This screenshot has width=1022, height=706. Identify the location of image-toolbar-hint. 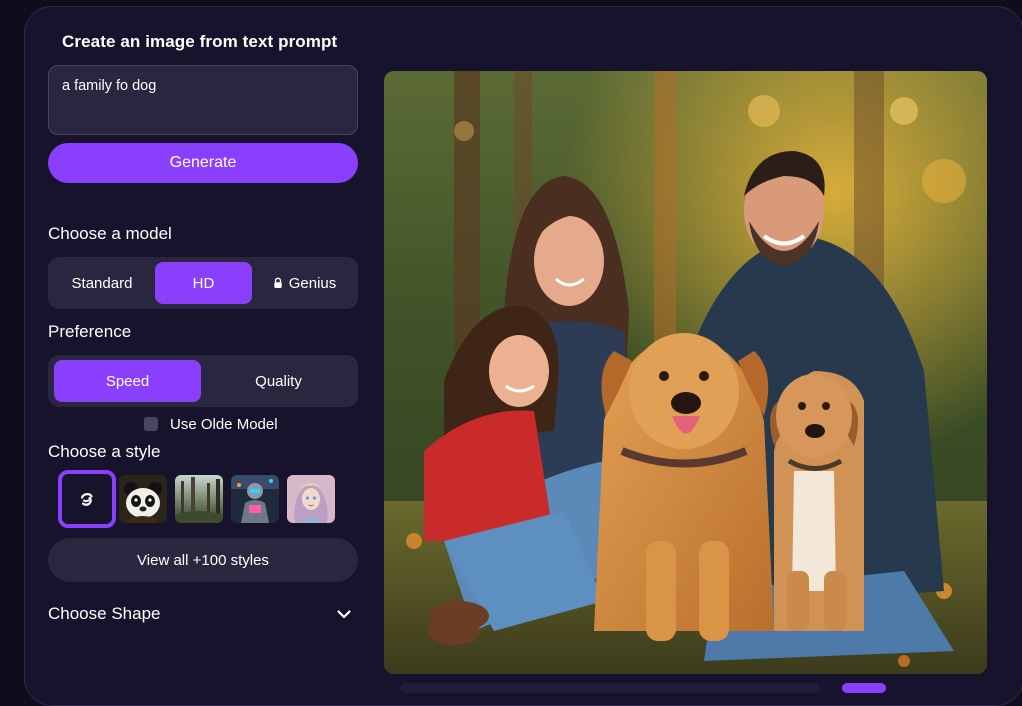
(610, 688).